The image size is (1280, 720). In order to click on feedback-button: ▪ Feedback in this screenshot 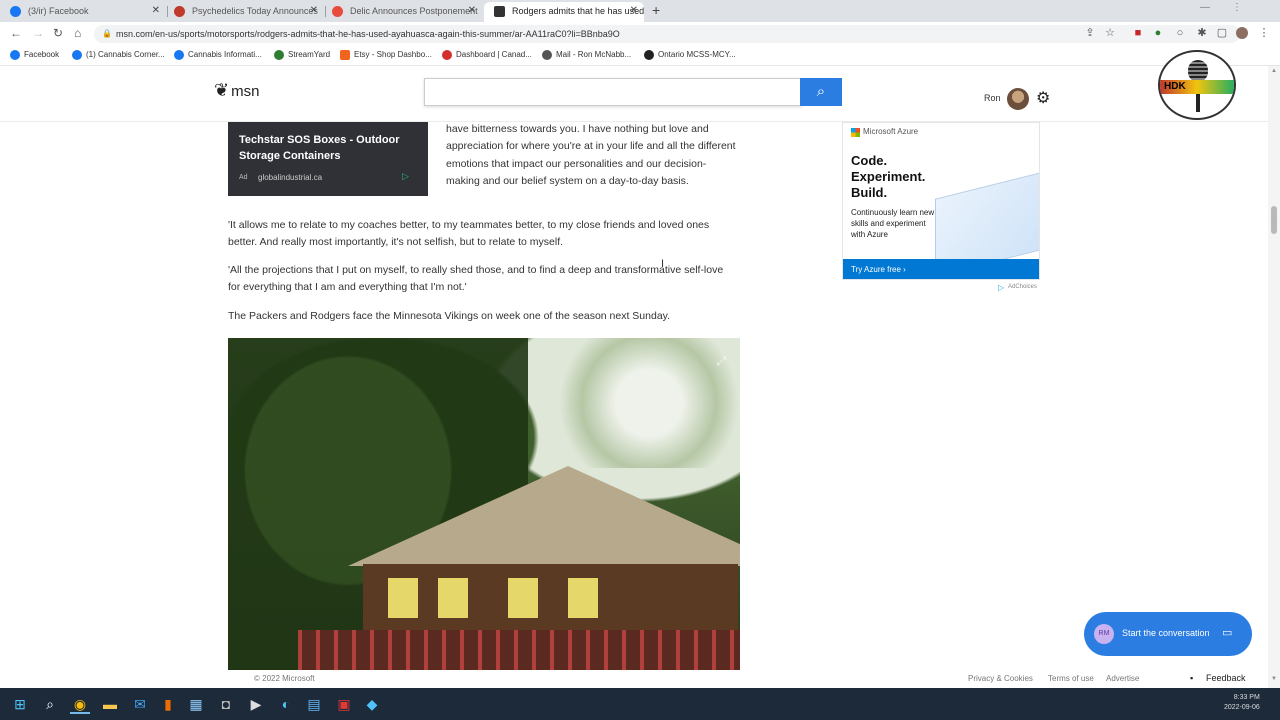, I will do `click(1218, 678)`.